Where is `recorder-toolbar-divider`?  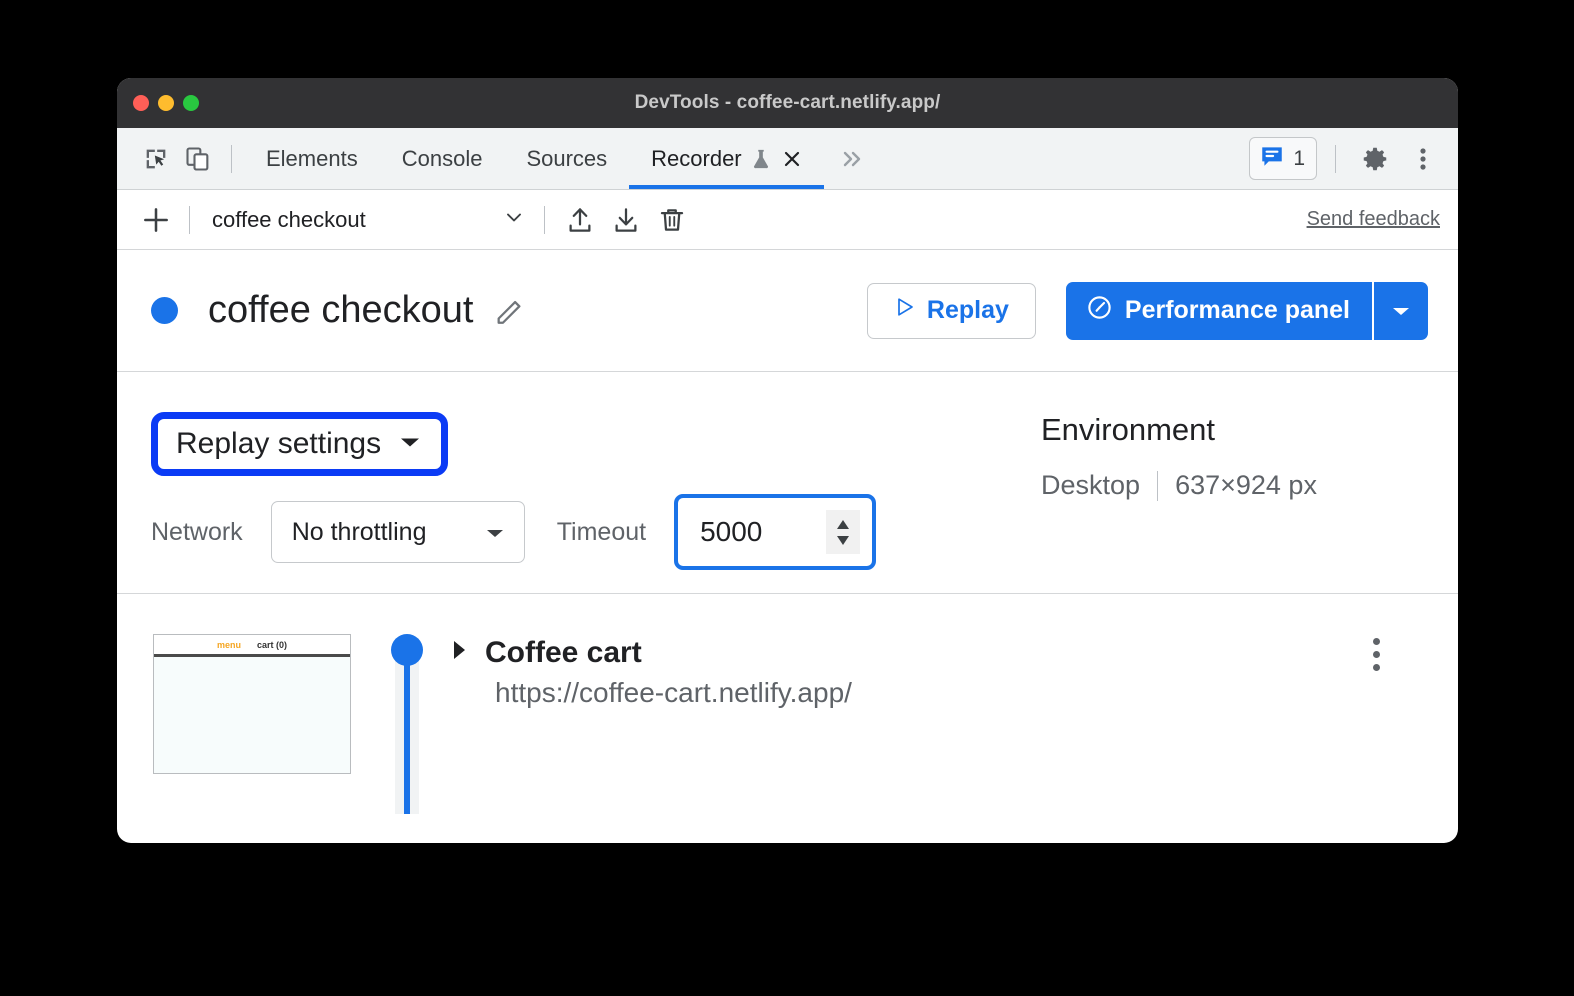 recorder-toolbar-divider is located at coordinates (189, 219).